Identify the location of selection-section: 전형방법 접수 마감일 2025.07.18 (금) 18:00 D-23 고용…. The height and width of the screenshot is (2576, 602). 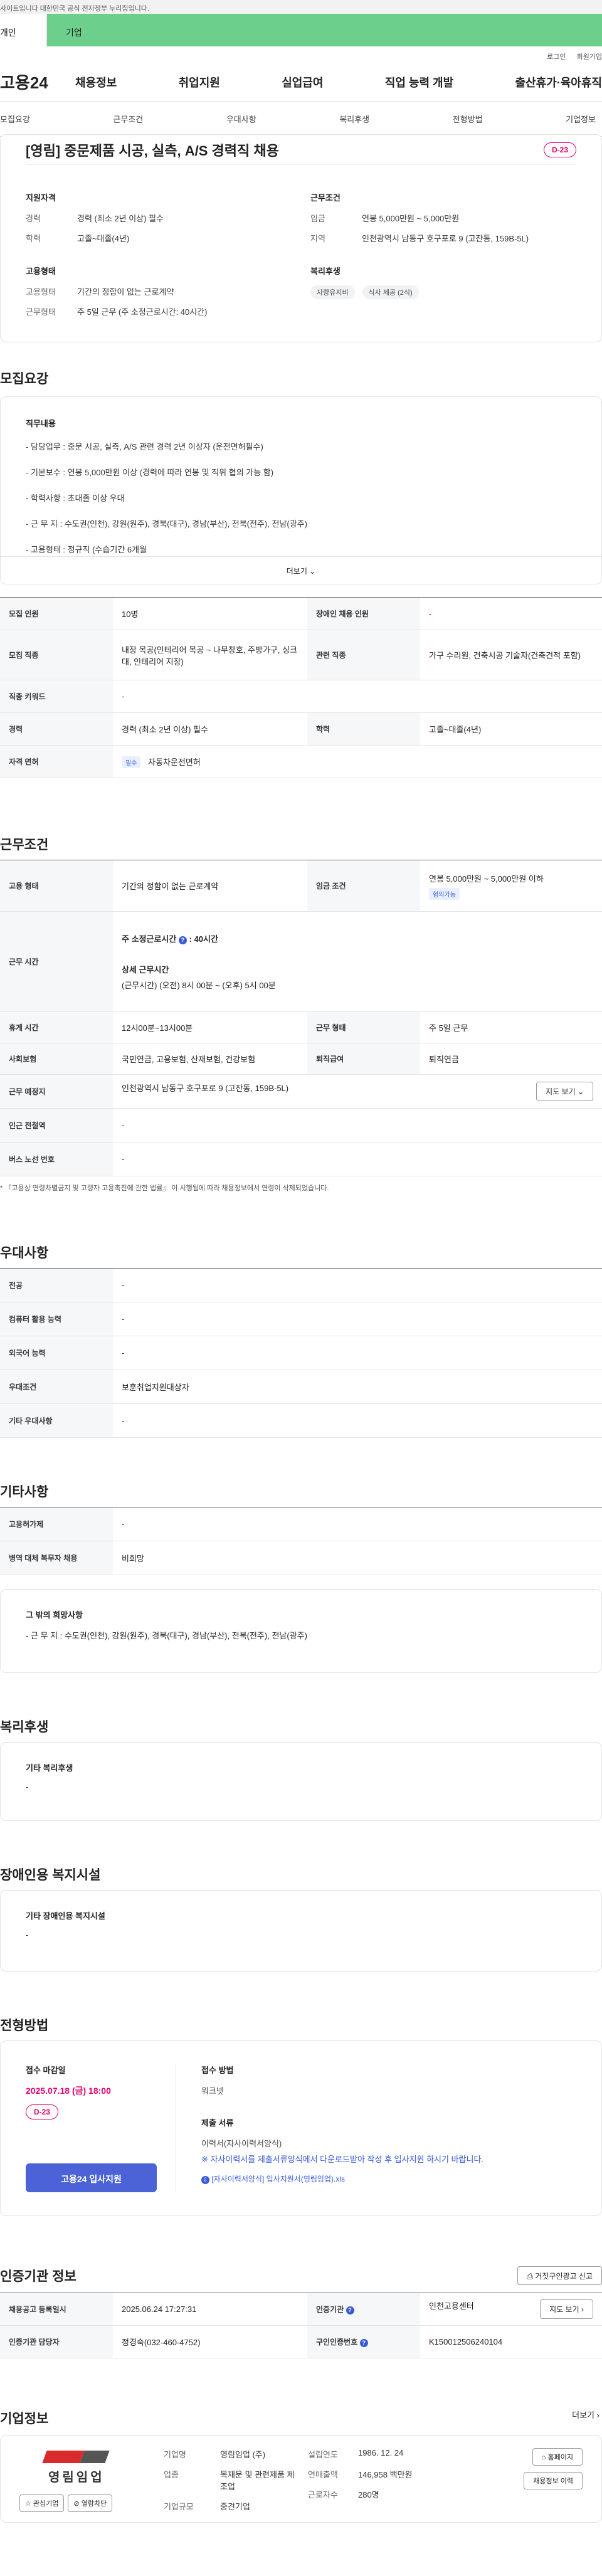
(301, 2115).